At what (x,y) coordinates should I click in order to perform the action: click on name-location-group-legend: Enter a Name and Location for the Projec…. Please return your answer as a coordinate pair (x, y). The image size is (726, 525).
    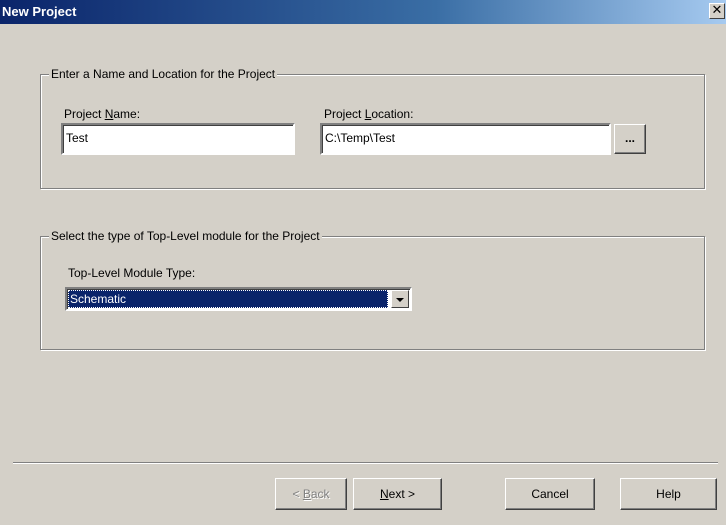
    Looking at the image, I should click on (163, 74).